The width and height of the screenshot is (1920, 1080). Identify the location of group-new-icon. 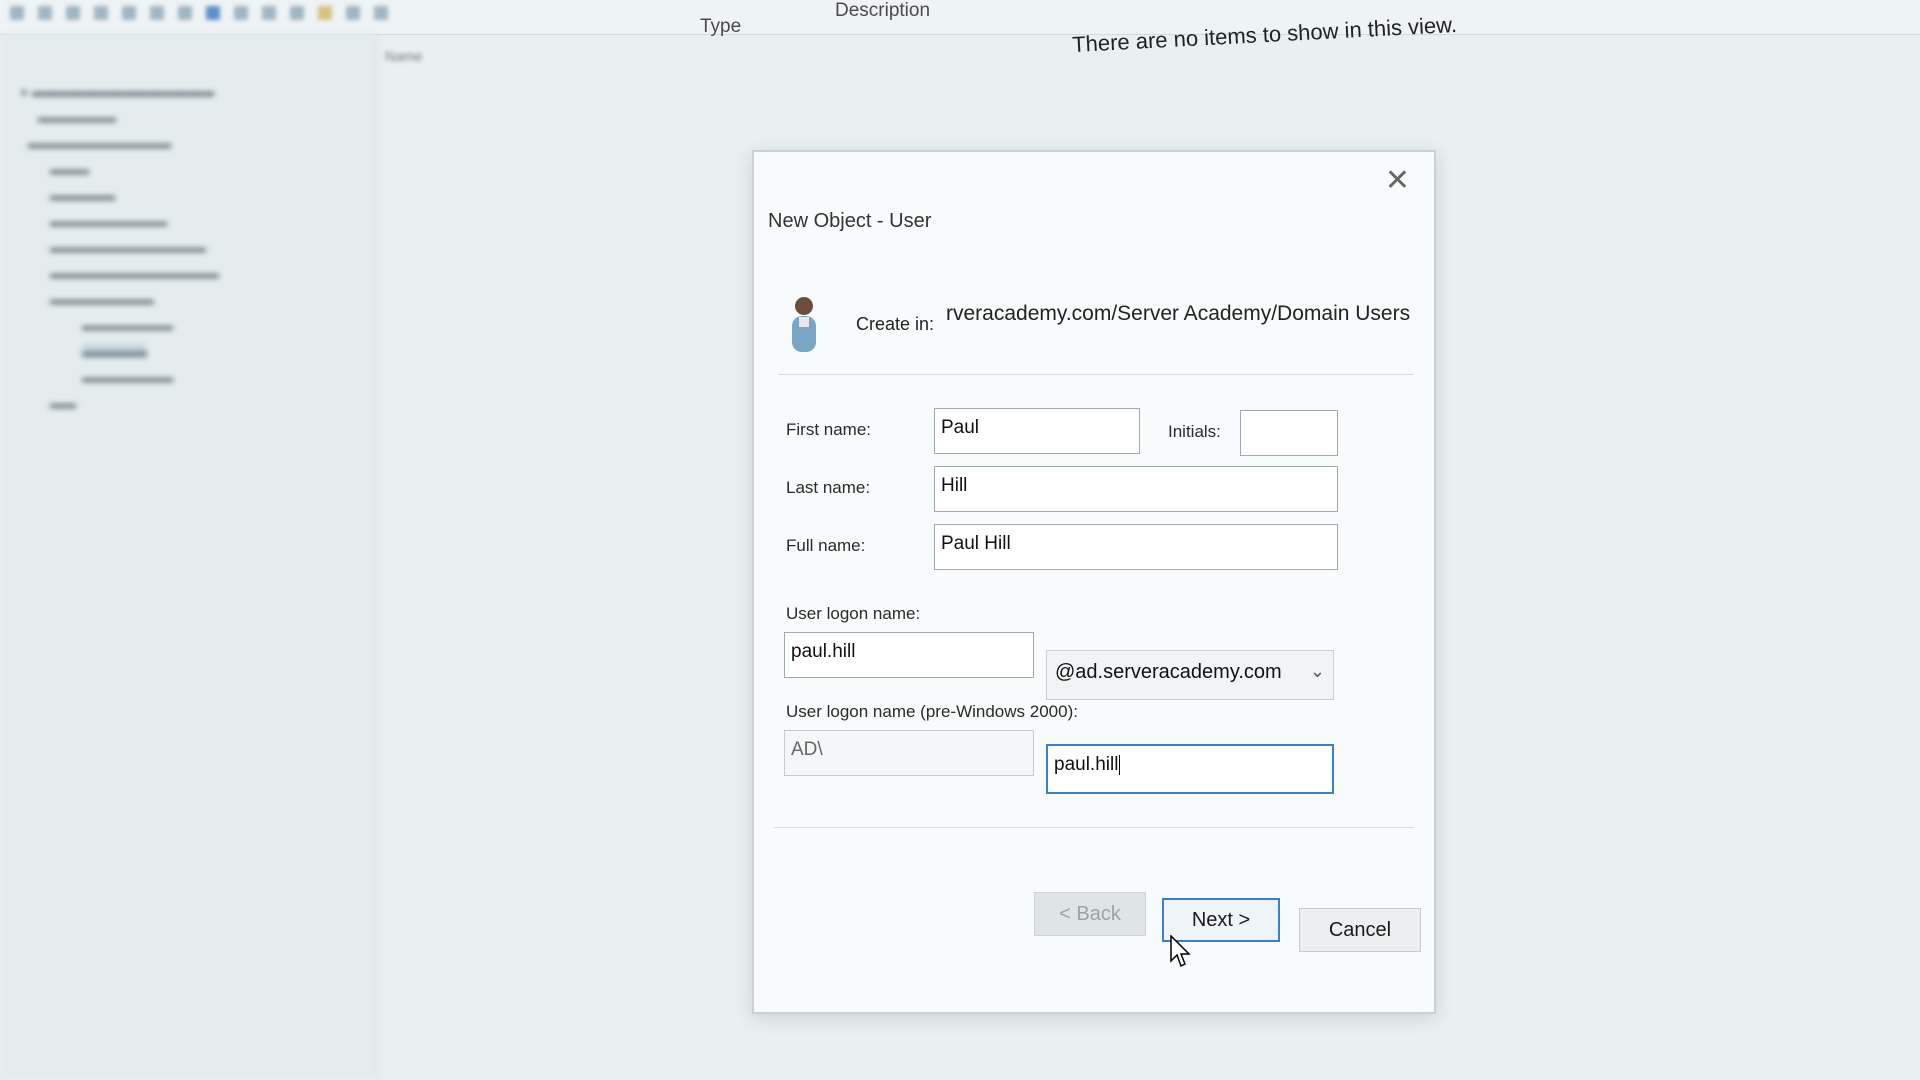
(241, 13).